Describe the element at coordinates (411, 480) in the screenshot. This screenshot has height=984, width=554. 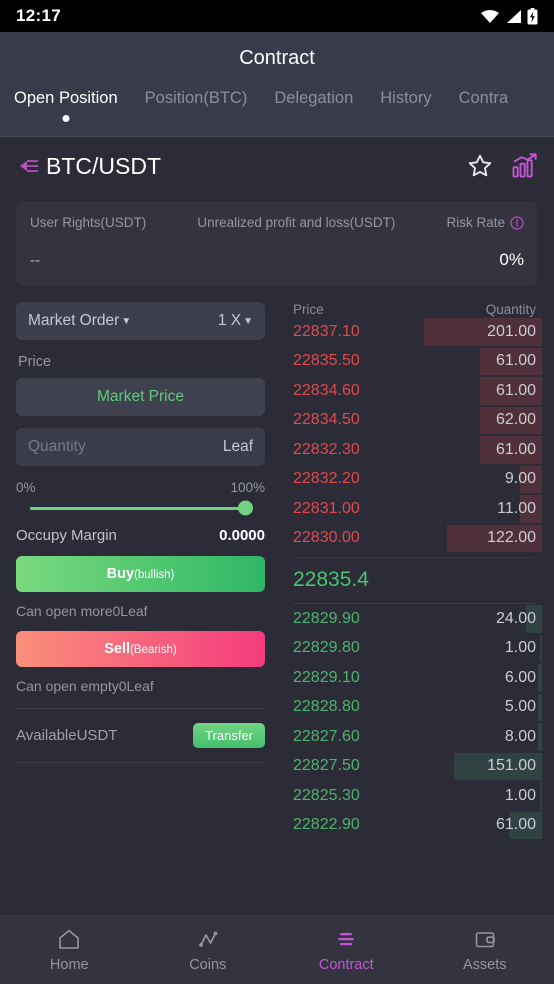
I see `order-book-row: 22832.20 9.00` at that location.